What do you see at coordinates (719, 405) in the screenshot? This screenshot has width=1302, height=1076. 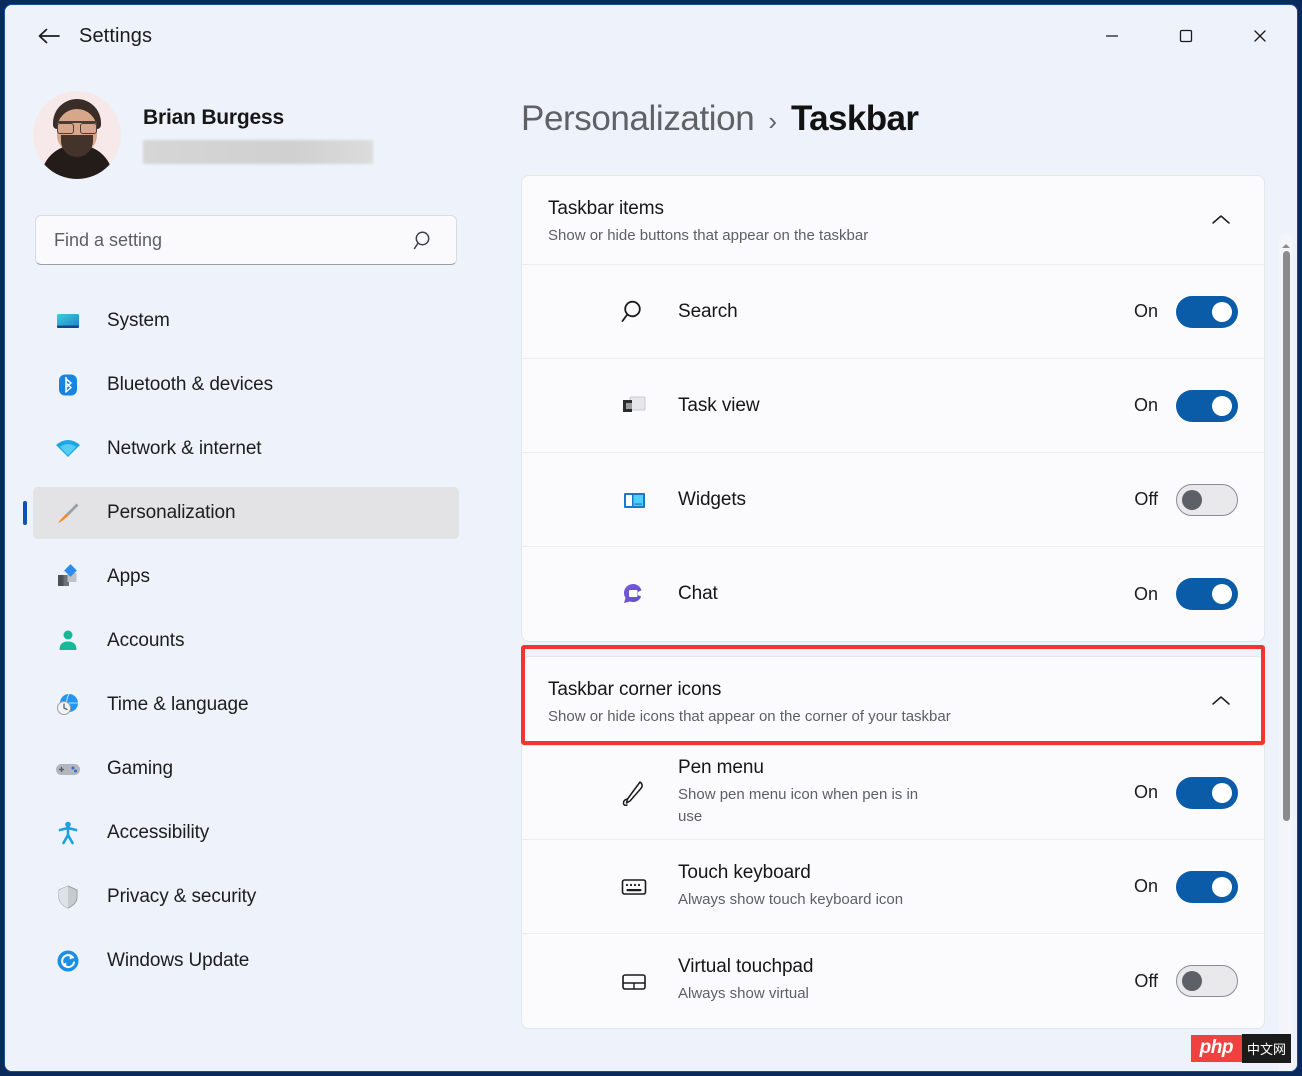 I see `setting-title: Task view` at bounding box center [719, 405].